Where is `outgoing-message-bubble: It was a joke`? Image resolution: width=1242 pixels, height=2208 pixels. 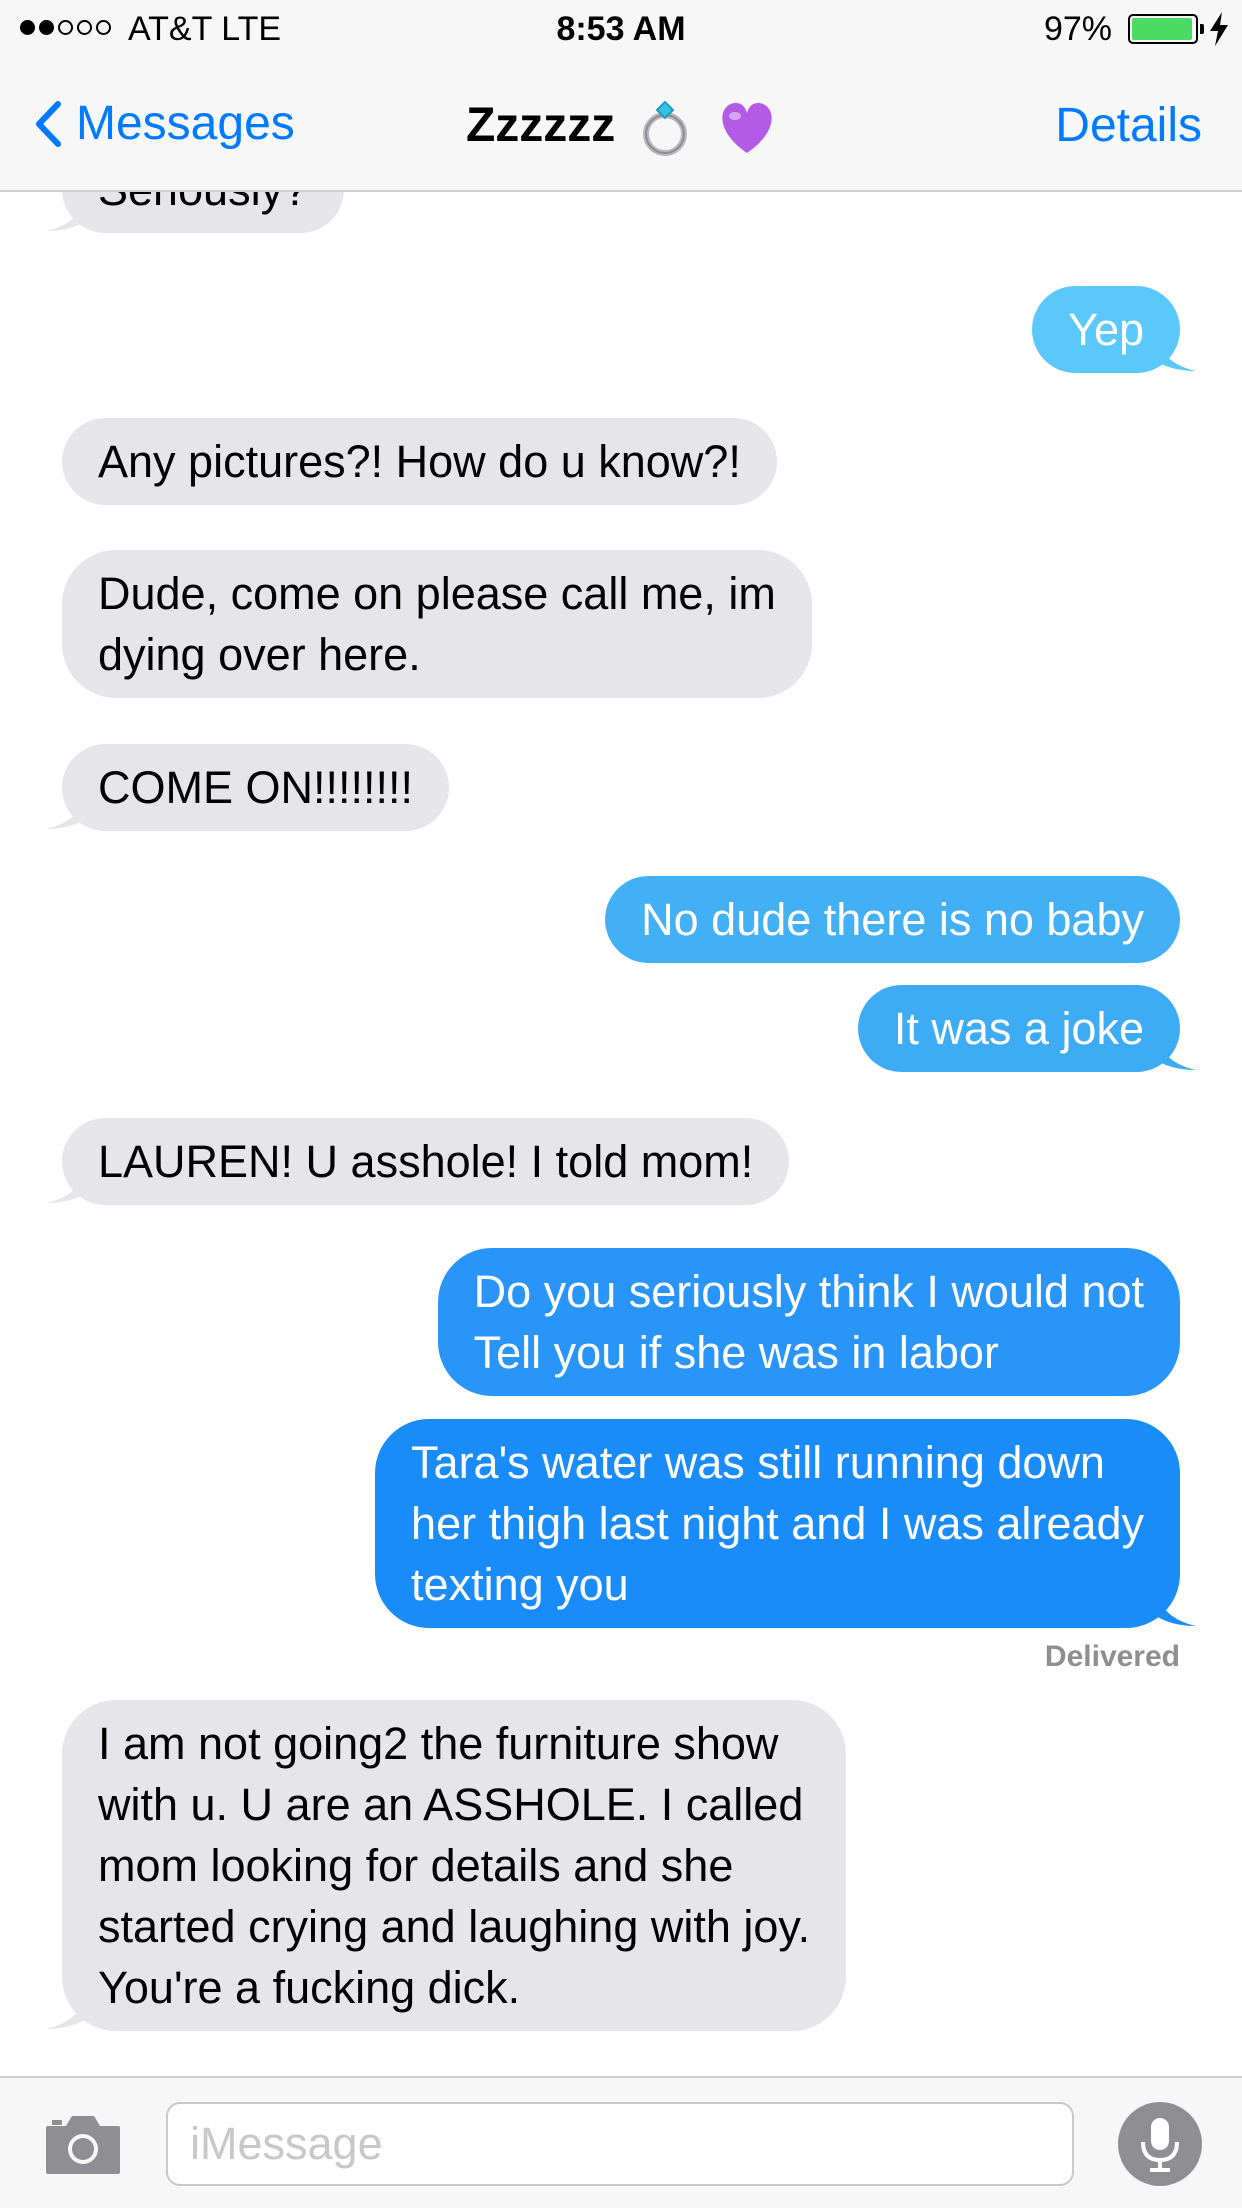 outgoing-message-bubble: It was a joke is located at coordinates (1018, 1028).